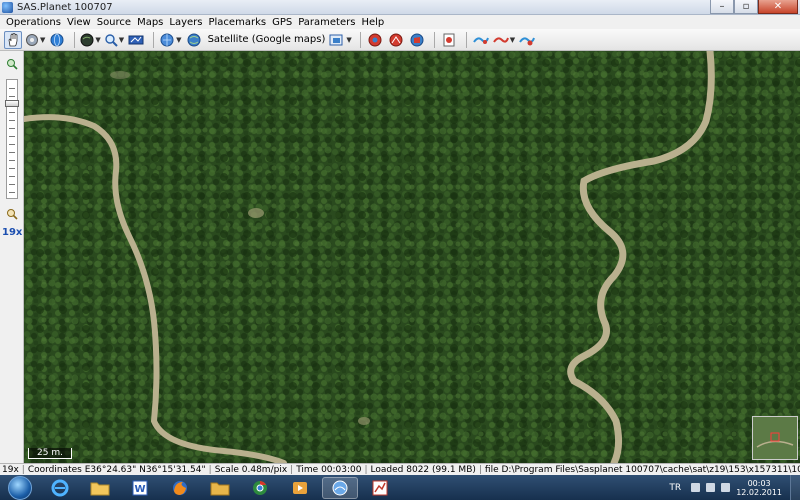 The width and height of the screenshot is (800, 500). I want to click on system-tray: TR 00:03 12.02.2011, so click(734, 487).